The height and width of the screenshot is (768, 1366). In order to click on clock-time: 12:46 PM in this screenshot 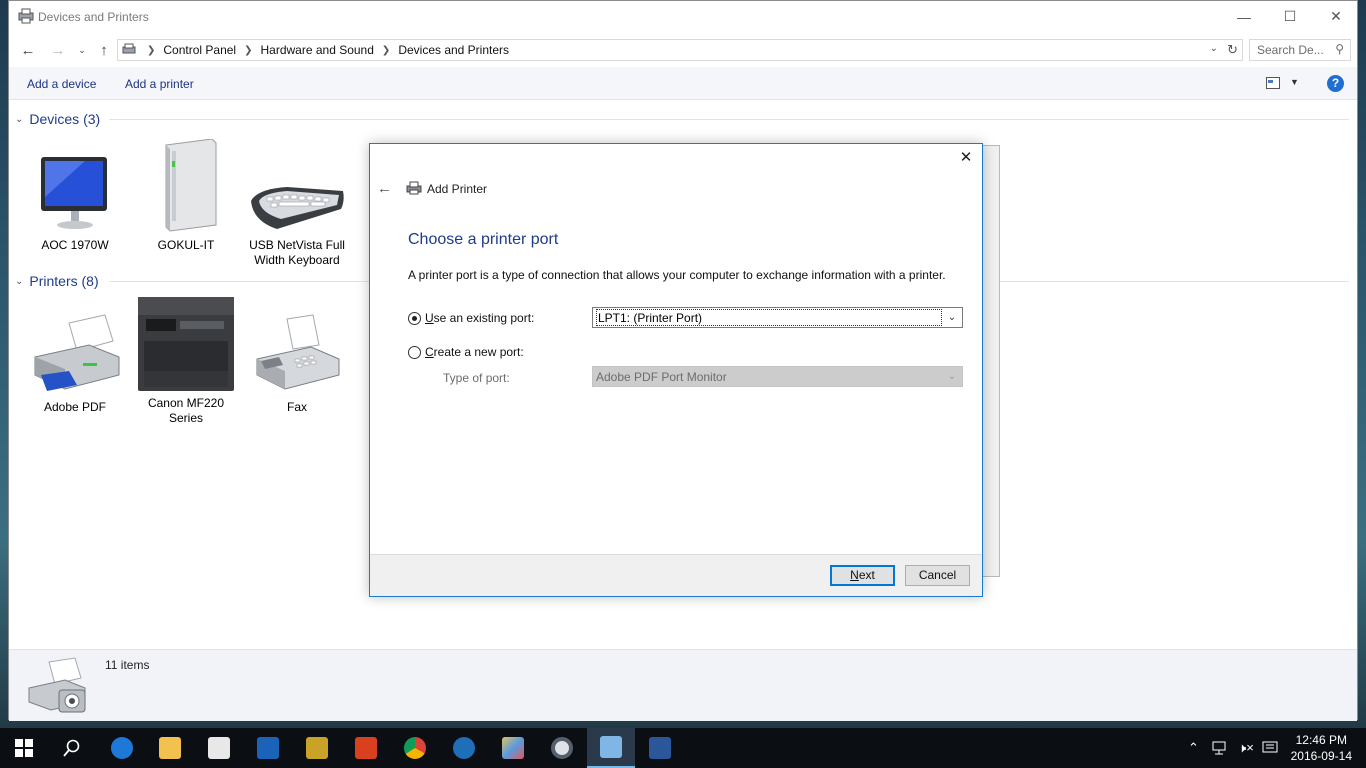, I will do `click(1321, 740)`.